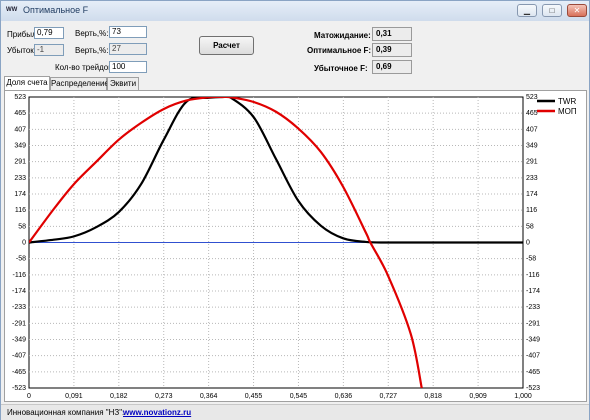  Describe the element at coordinates (20, 146) in the screenshot. I see `y-tick-label-left: 349` at that location.